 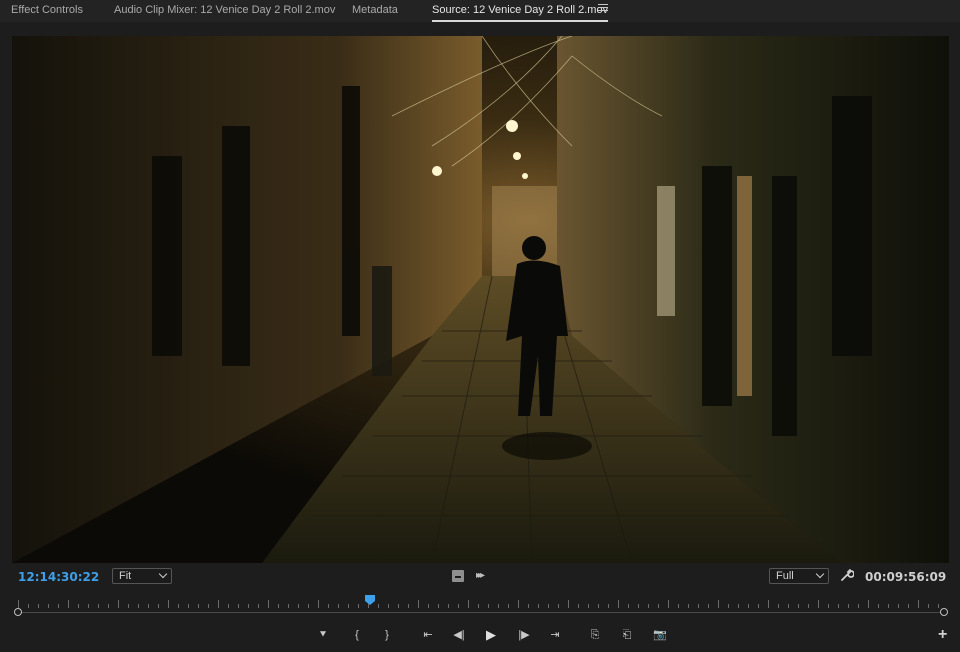 I want to click on insert-button: ⎘, so click(x=595, y=635).